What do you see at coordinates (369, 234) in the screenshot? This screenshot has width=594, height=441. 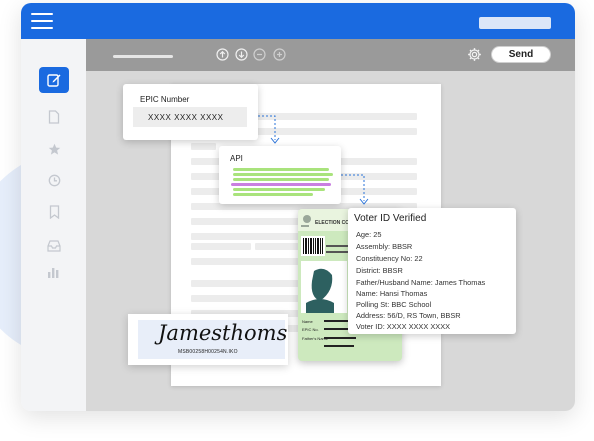 I see `detail-age: Age: 25` at bounding box center [369, 234].